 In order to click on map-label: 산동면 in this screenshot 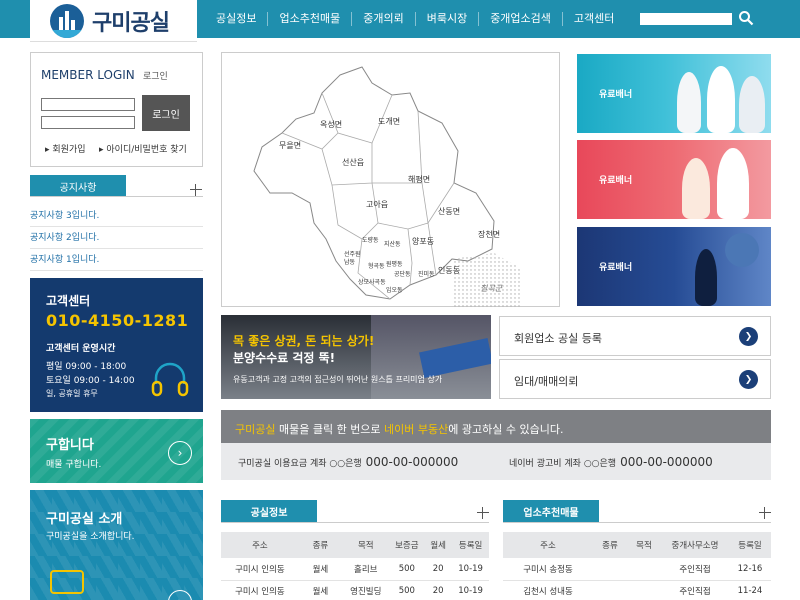, I will do `click(449, 211)`.